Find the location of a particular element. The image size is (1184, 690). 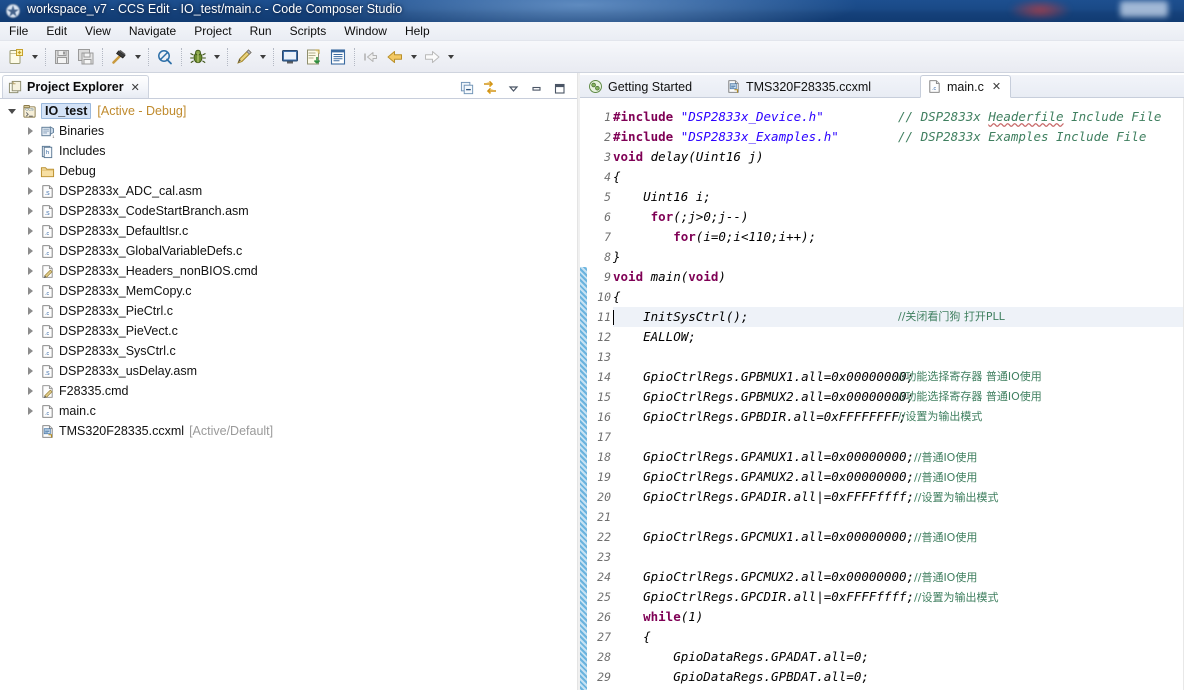

code-line: void delay(Uint16 j) is located at coordinates (898, 157).